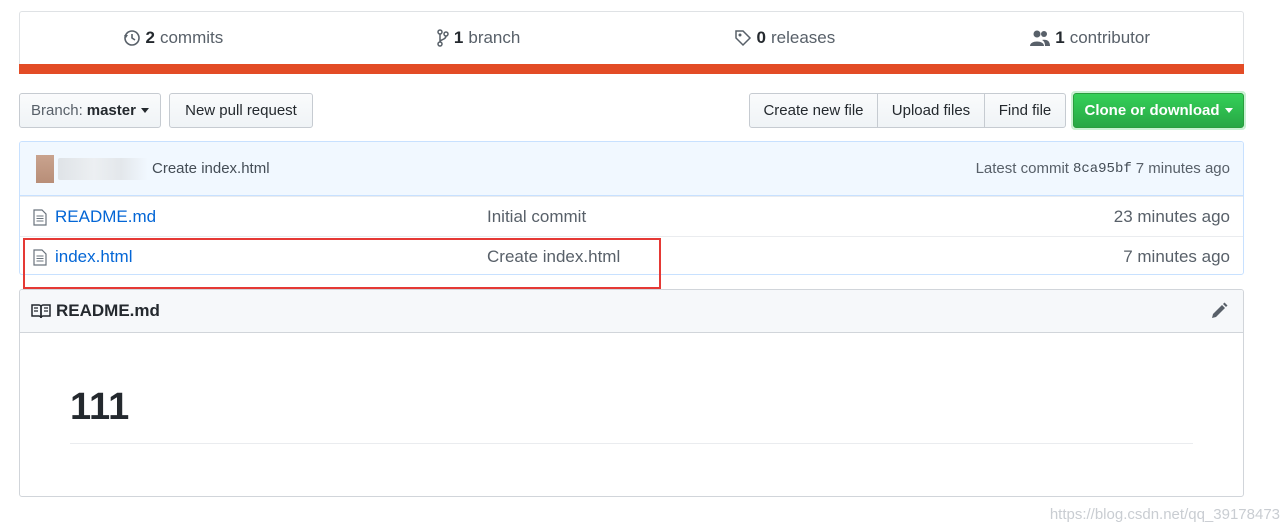  What do you see at coordinates (536, 217) in the screenshot?
I see `file-commit-message: Initial commit` at bounding box center [536, 217].